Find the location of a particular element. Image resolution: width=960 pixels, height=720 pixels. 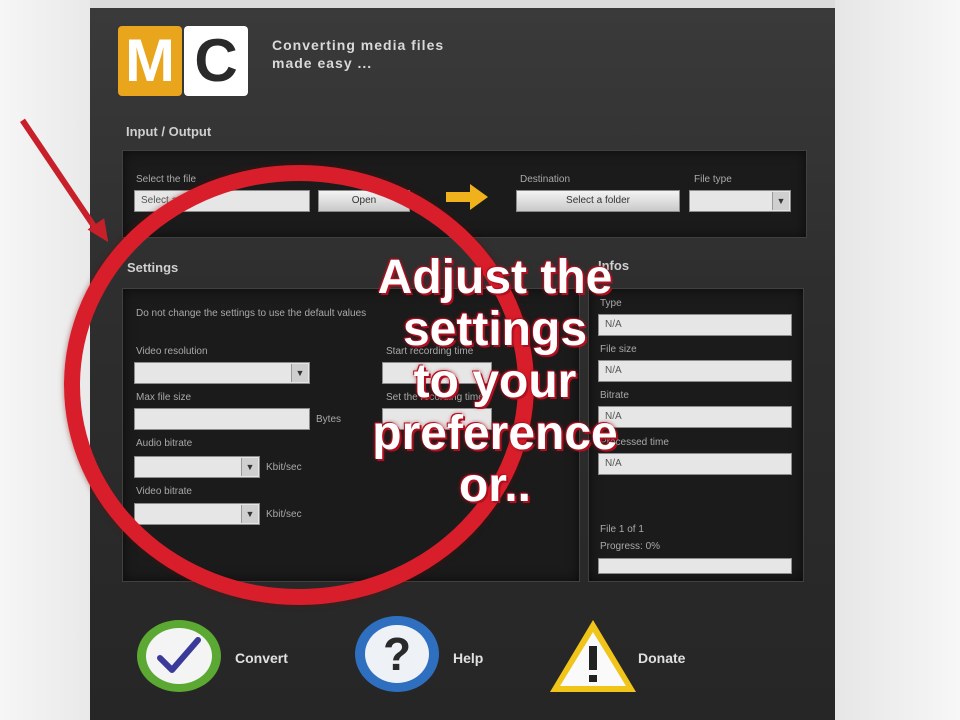

overlay-line-3: to your is located at coordinates (495, 381).